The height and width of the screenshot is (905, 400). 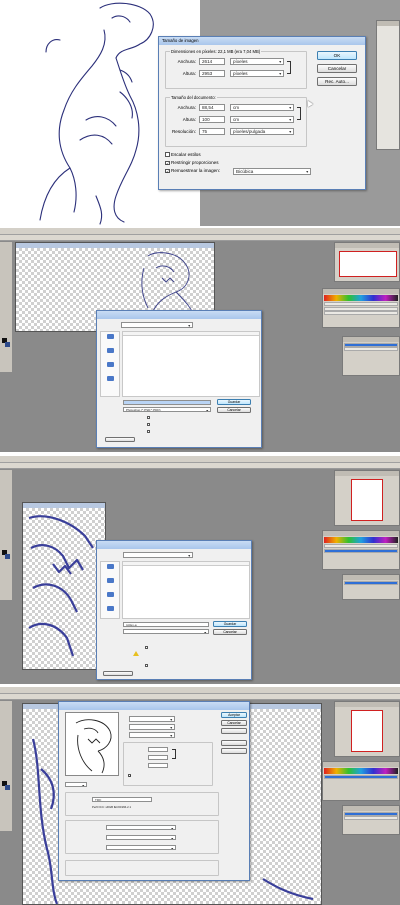 What do you see at coordinates (212, 107) in the screenshot?
I see `doc-width-input: 88,54` at bounding box center [212, 107].